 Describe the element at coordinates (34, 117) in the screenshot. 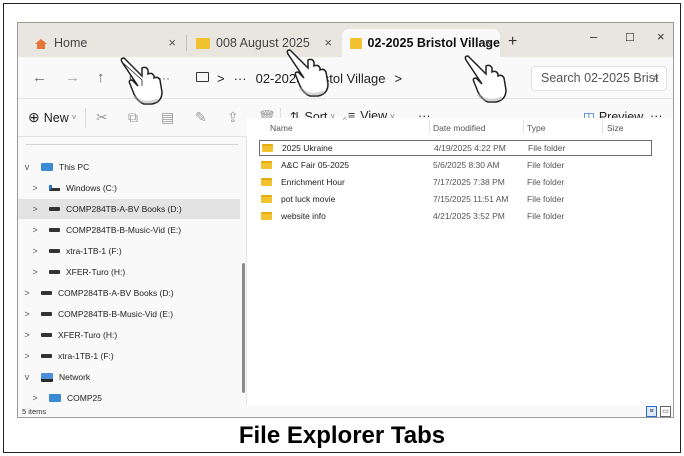

I see `plus-circle-icon: ⊕` at that location.